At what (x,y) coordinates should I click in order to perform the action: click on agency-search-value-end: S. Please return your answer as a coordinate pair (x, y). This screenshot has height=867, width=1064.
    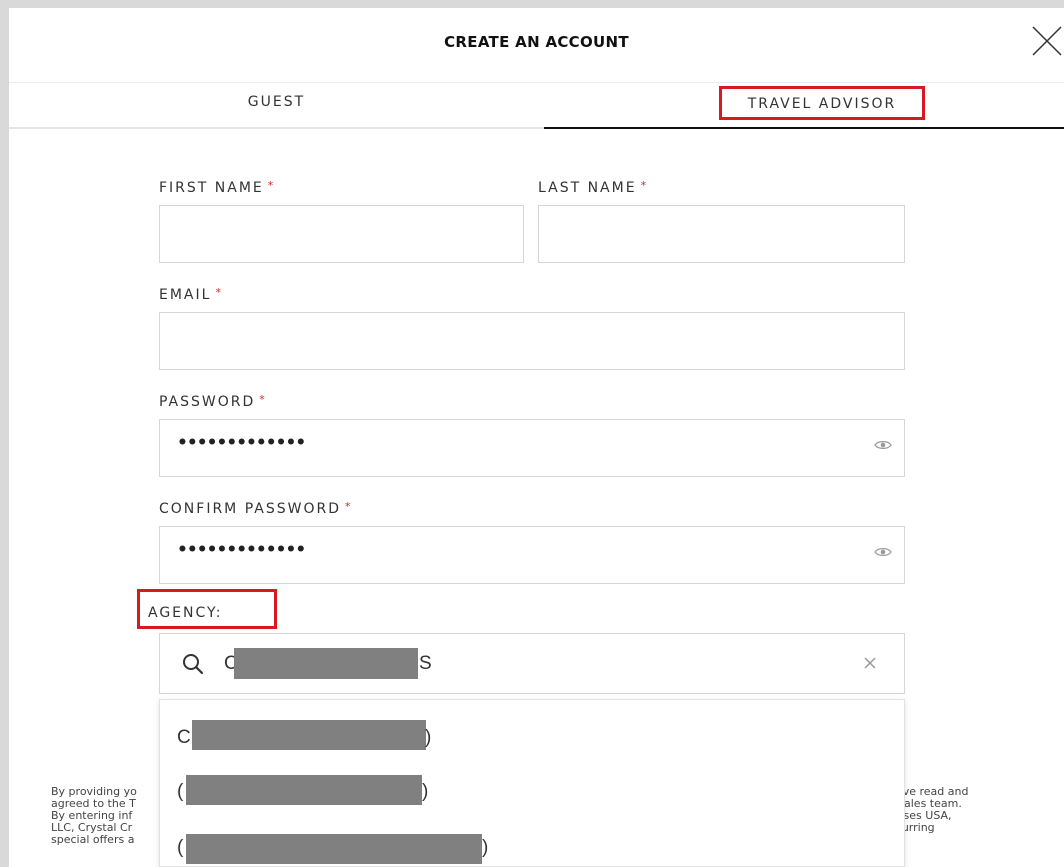
    Looking at the image, I should click on (425, 663).